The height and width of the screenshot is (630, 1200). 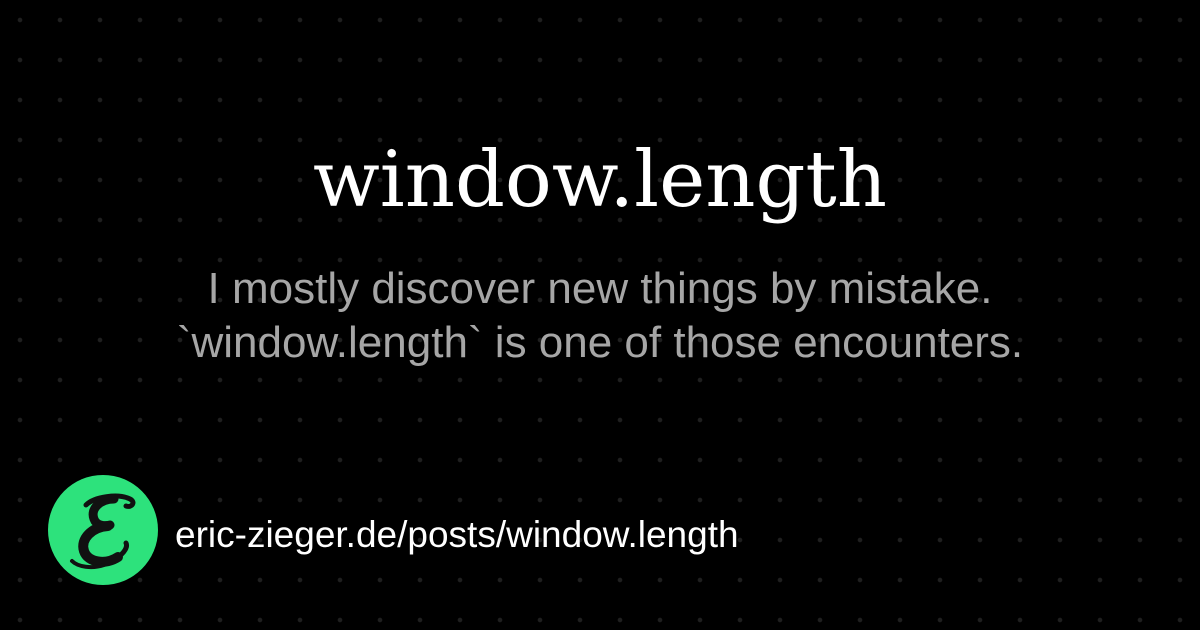 What do you see at coordinates (457, 535) in the screenshot?
I see `post-url: eric-zieger.de/posts/window.length` at bounding box center [457, 535].